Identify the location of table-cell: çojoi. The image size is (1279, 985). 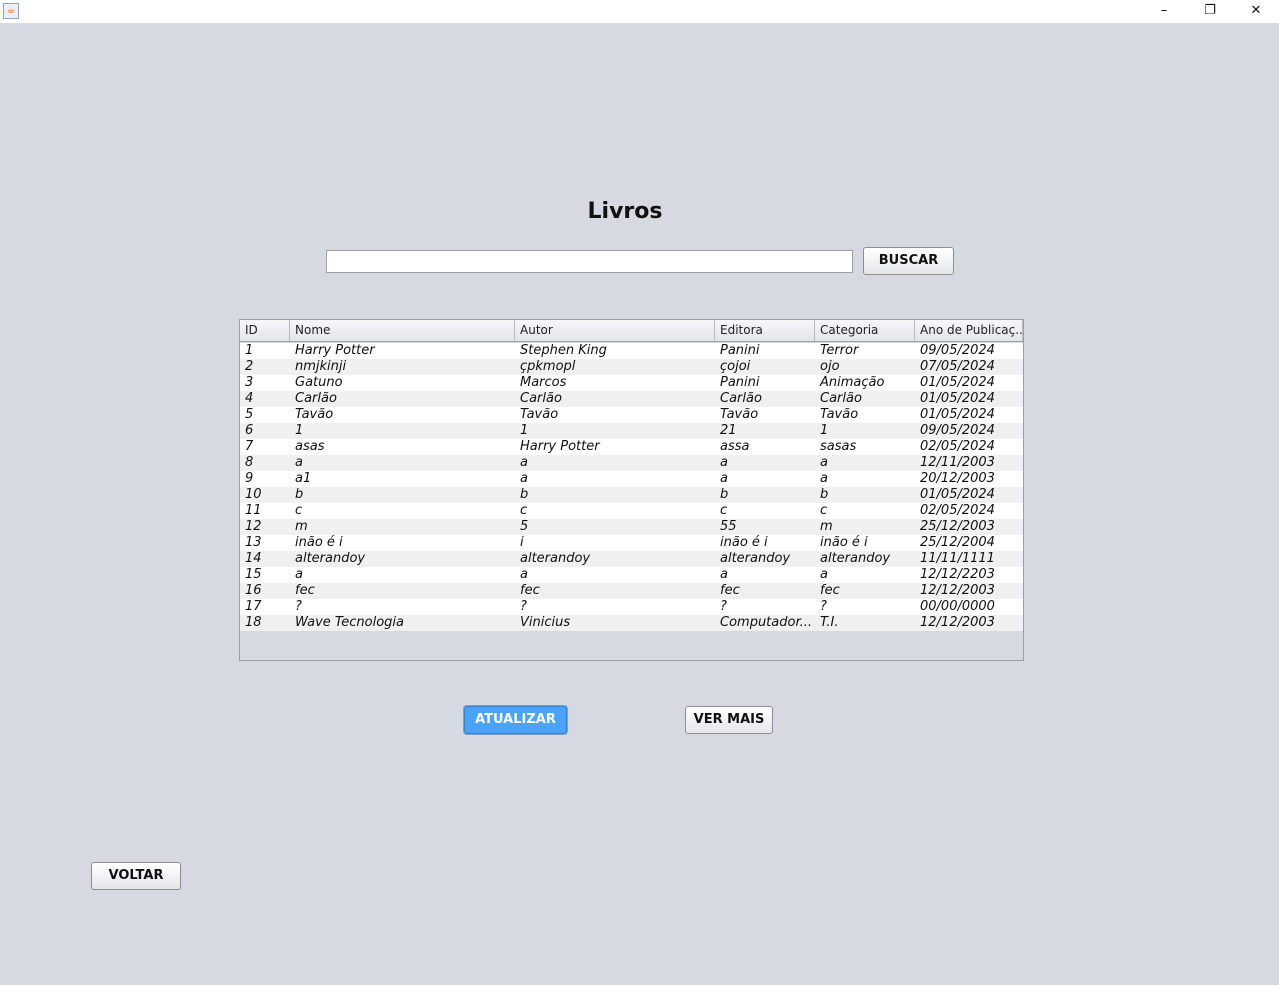
(765, 367).